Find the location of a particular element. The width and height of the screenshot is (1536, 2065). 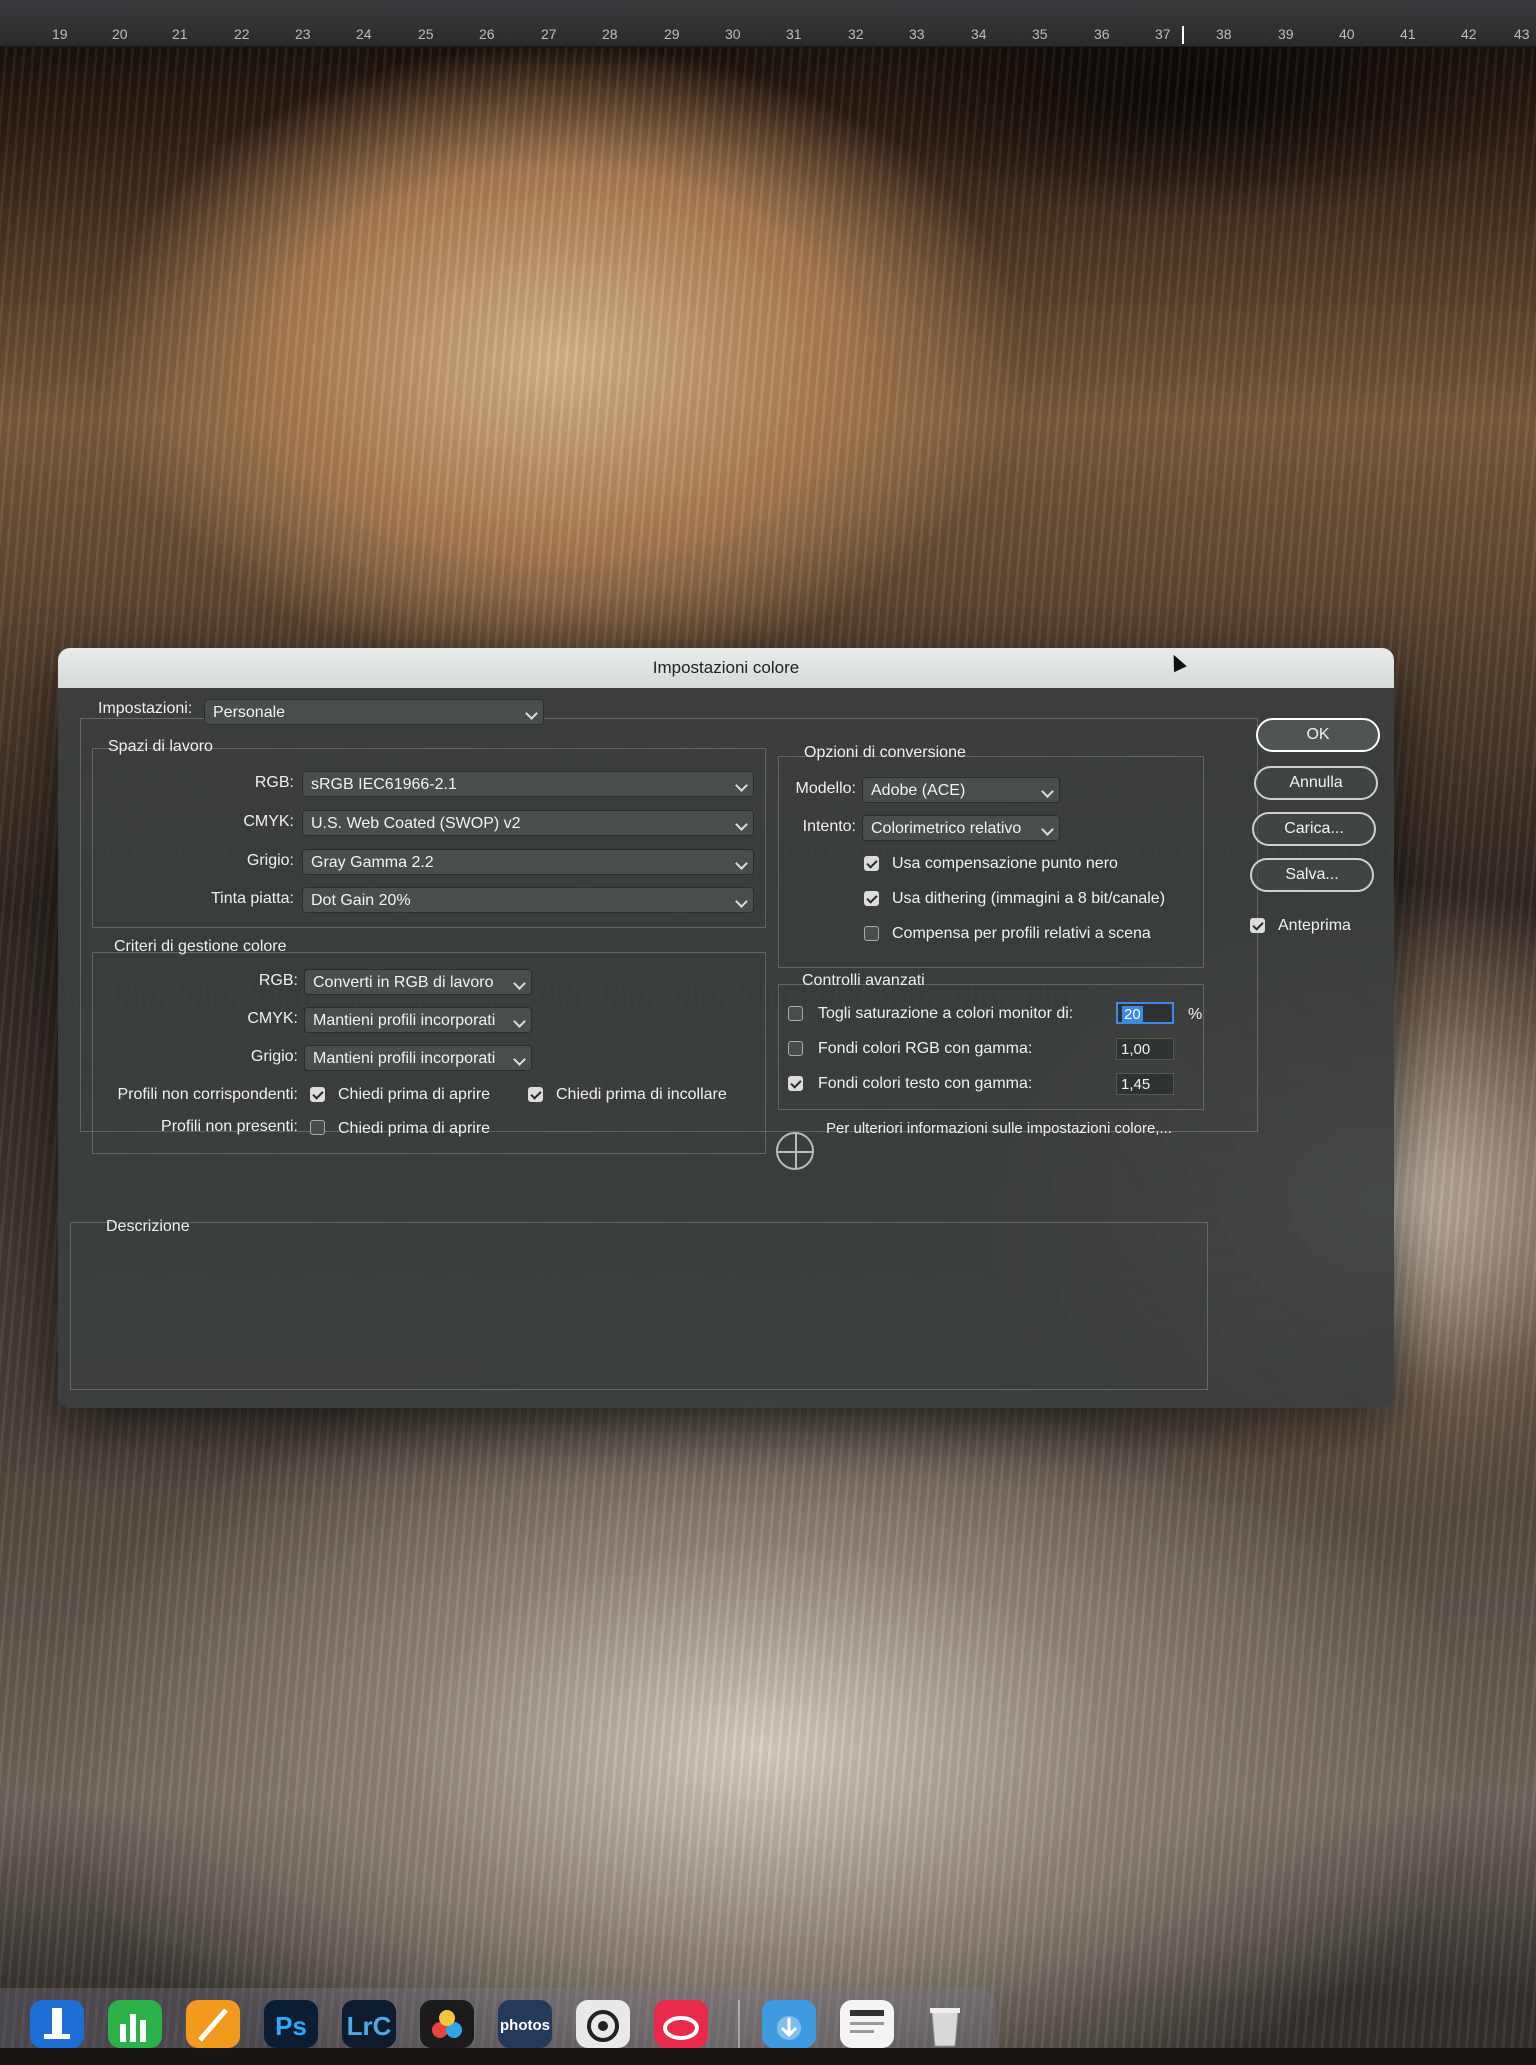

ruler-number: 37 is located at coordinates (1163, 34).